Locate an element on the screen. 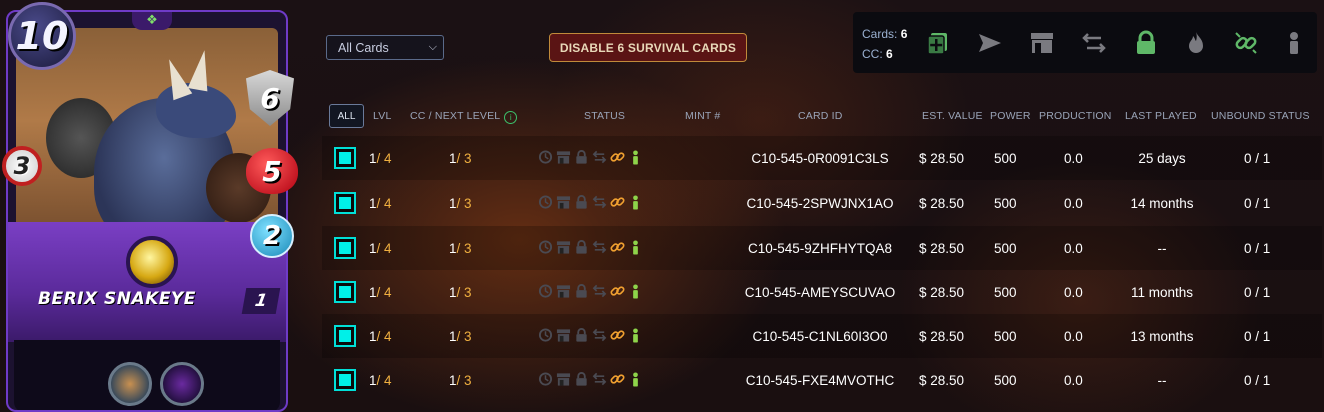  cards-count-label: Cards: is located at coordinates (880, 34).